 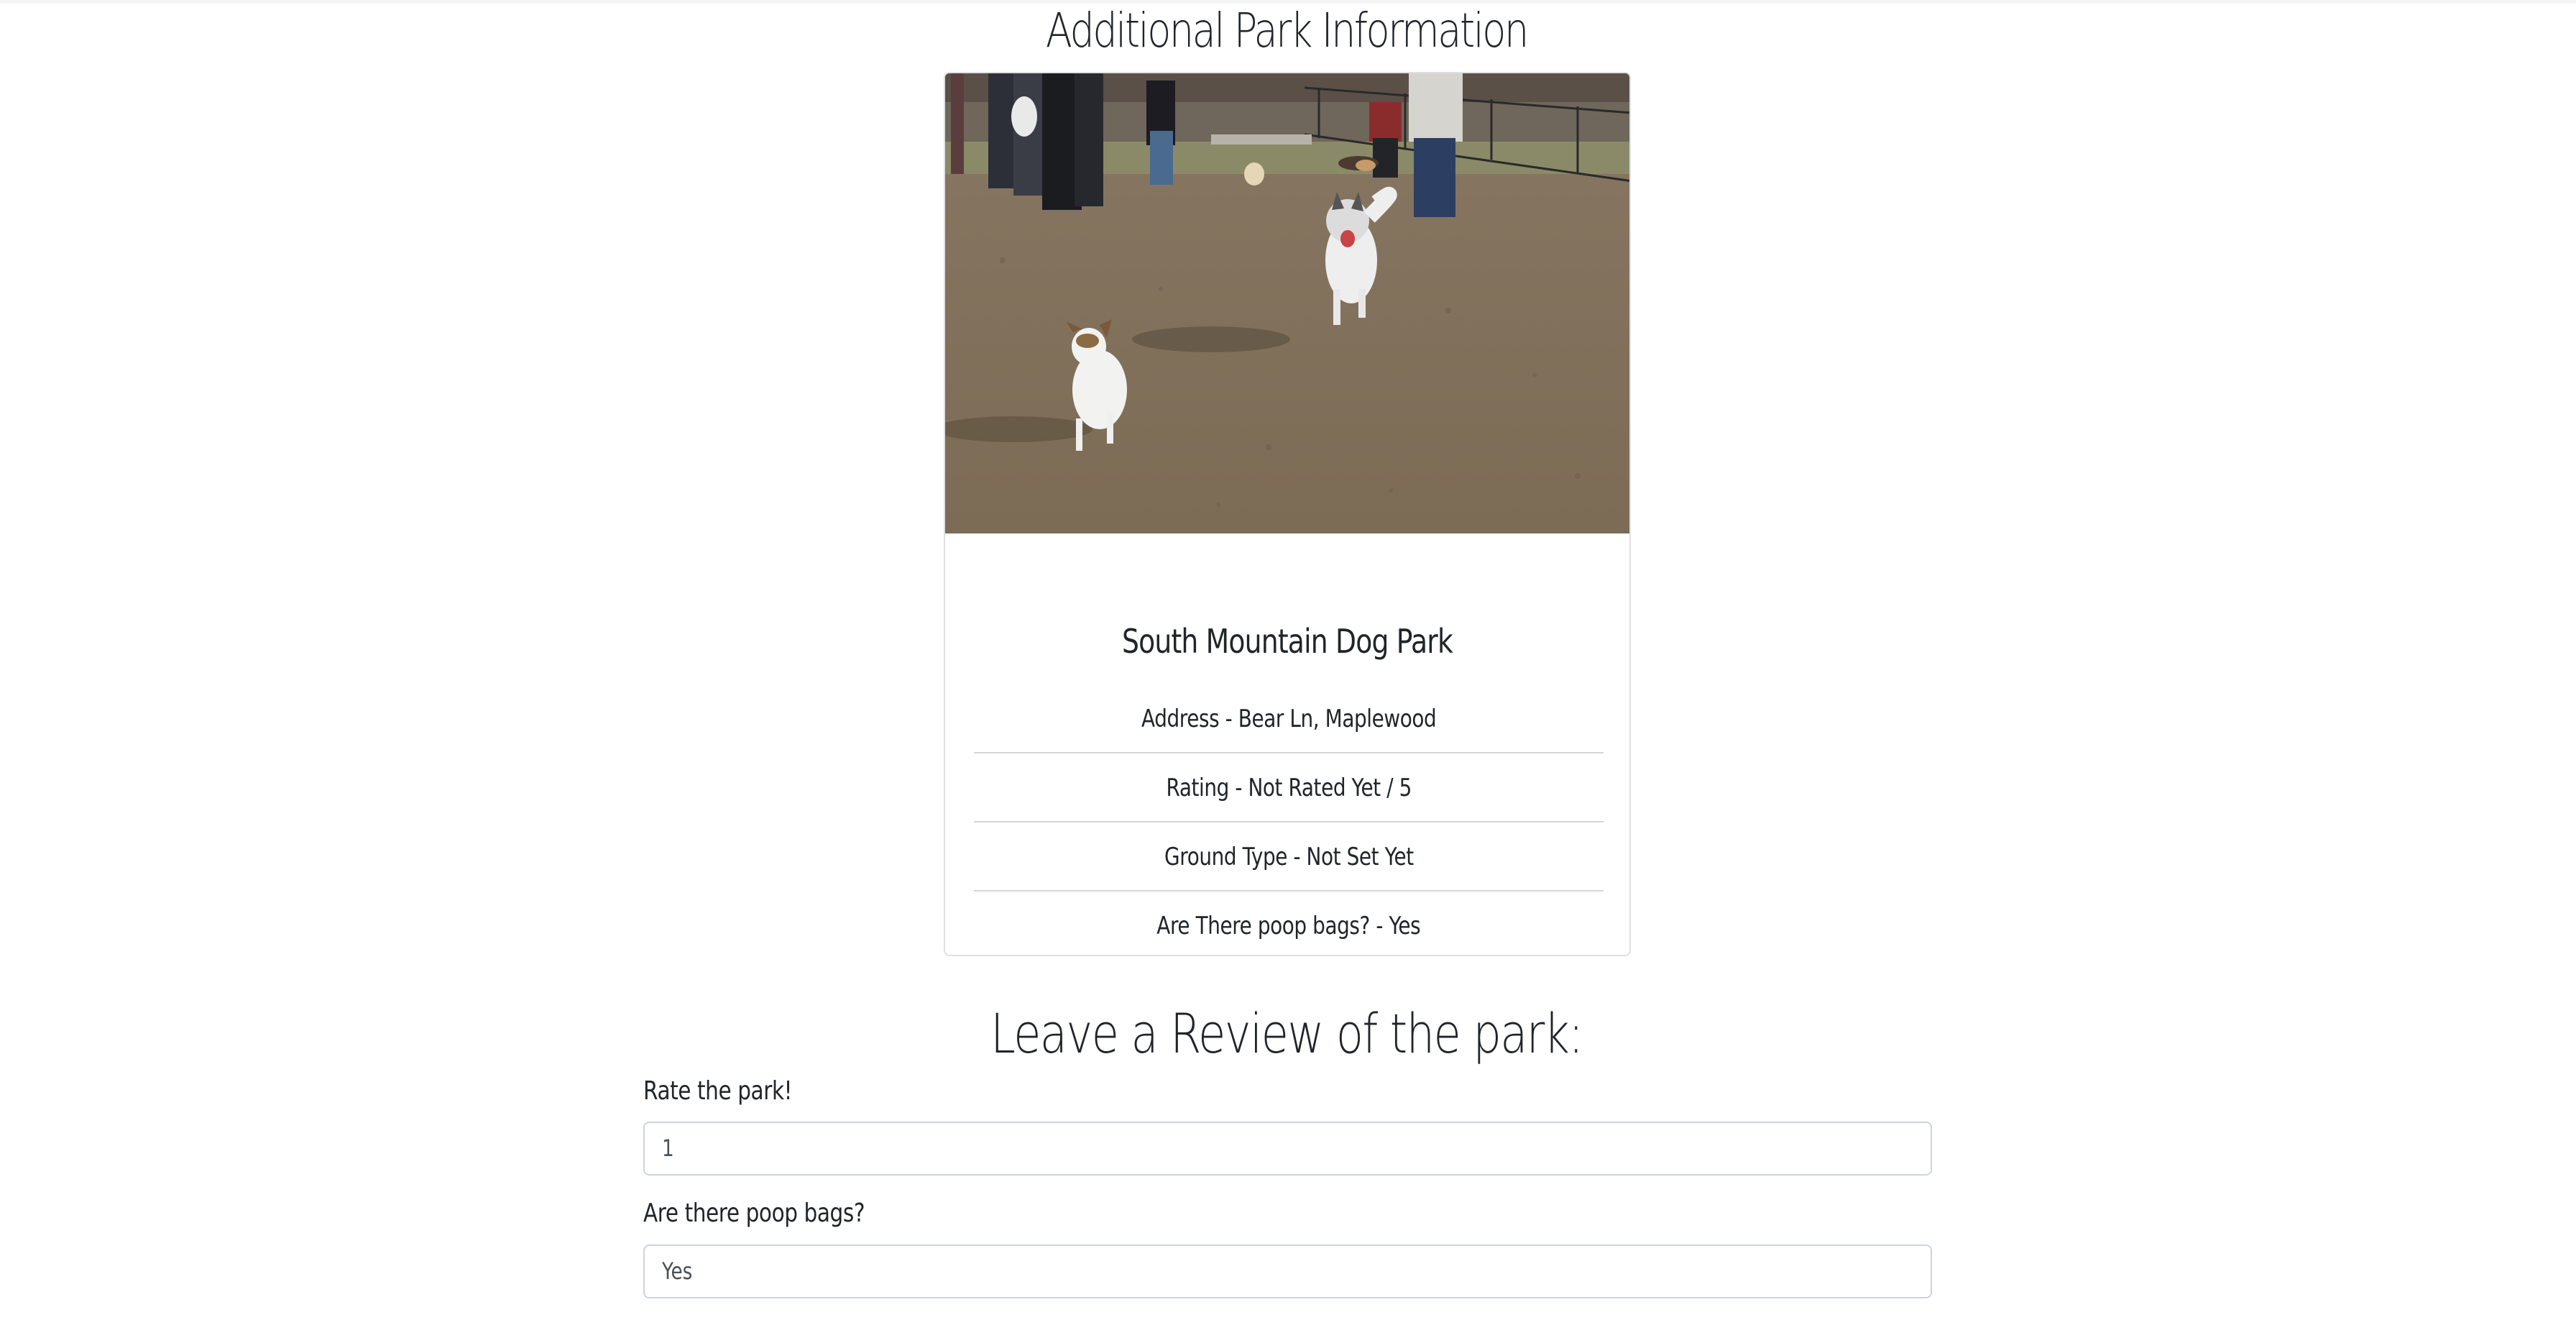 What do you see at coordinates (1287, 641) in the screenshot?
I see `park-name: South Mountain Dog Park` at bounding box center [1287, 641].